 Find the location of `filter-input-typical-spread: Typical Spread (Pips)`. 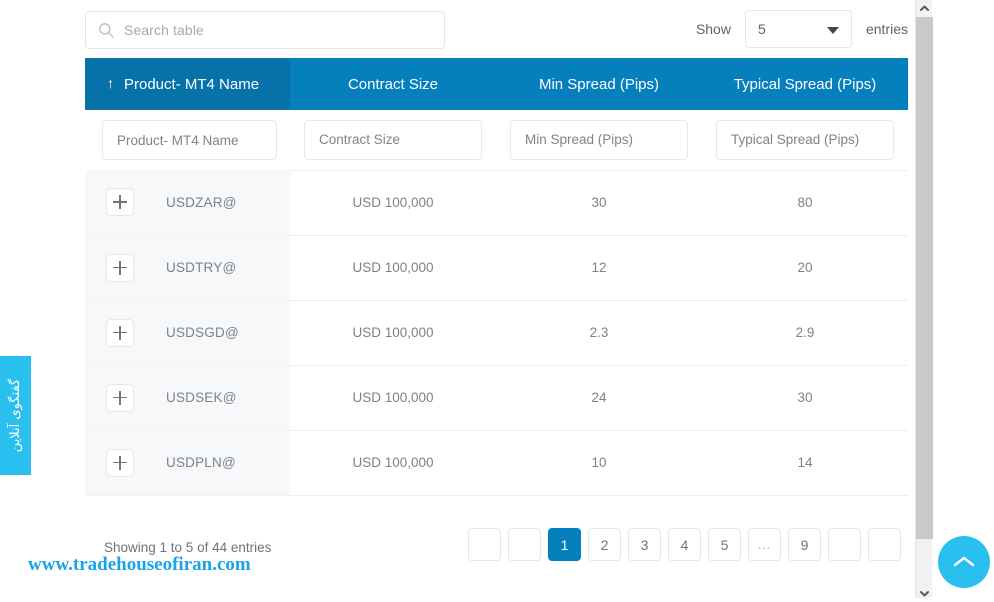

filter-input-typical-spread: Typical Spread (Pips) is located at coordinates (805, 139).